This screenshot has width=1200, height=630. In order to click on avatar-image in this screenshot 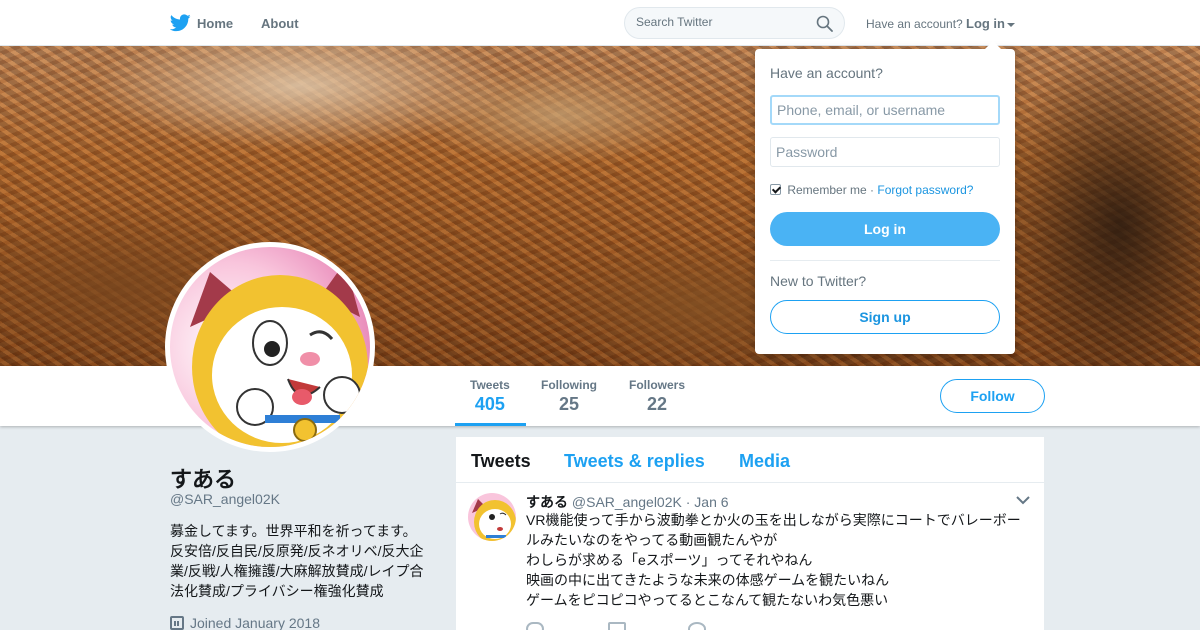, I will do `click(270, 347)`.